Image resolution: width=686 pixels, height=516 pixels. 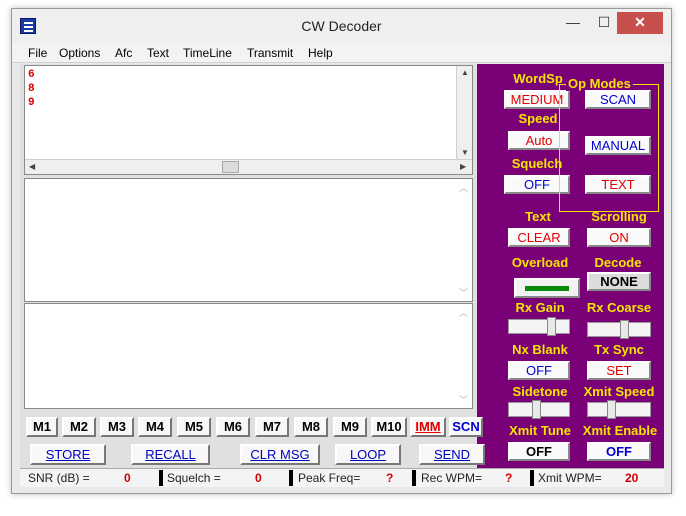 I want to click on send-button: SEND, so click(x=452, y=454).